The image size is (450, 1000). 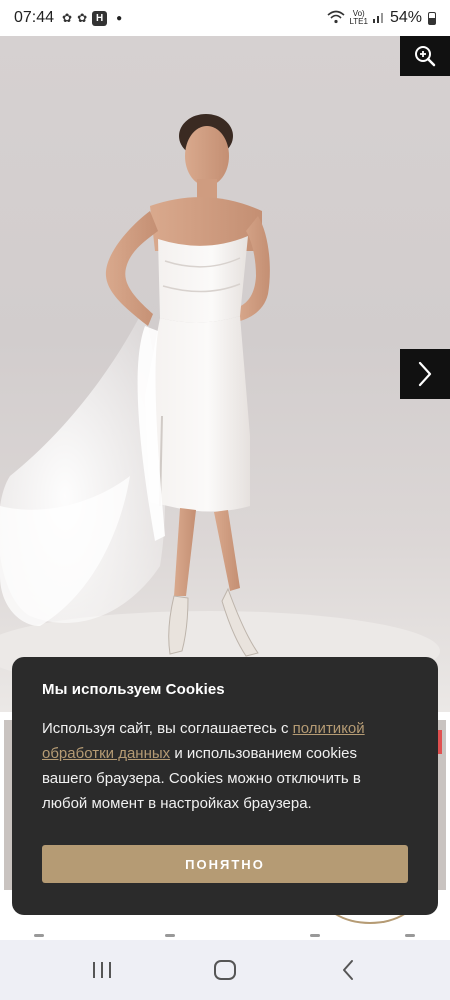 What do you see at coordinates (133, 689) in the screenshot?
I see `cookie-title: Мы используем Cookies` at bounding box center [133, 689].